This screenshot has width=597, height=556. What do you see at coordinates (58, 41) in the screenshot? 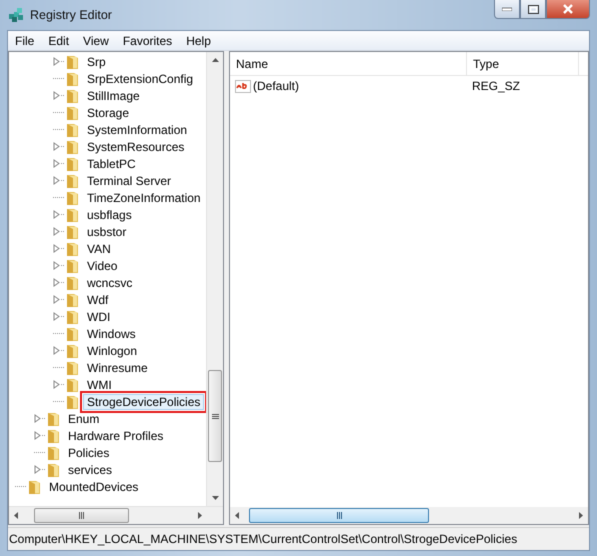
I see `menu-item: Edit` at bounding box center [58, 41].